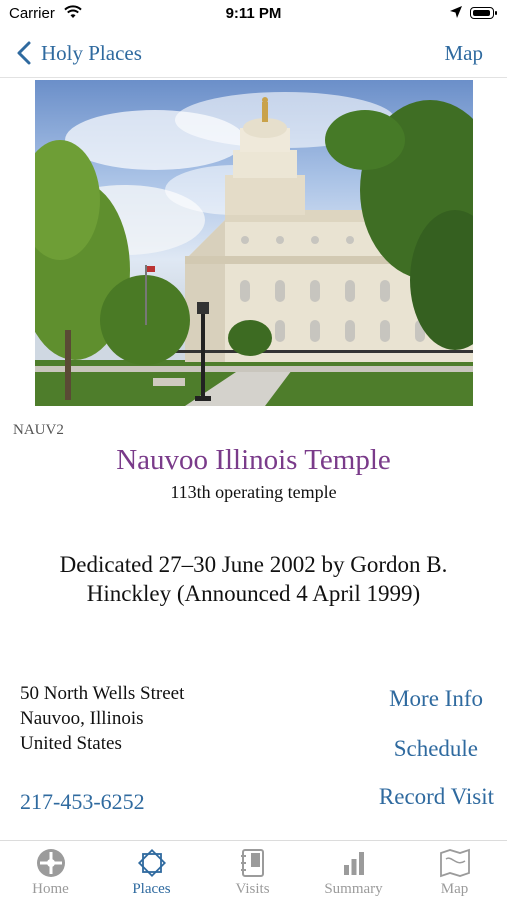 This screenshot has width=507, height=900. Describe the element at coordinates (71, 743) in the screenshot. I see `address-country: United States` at that location.